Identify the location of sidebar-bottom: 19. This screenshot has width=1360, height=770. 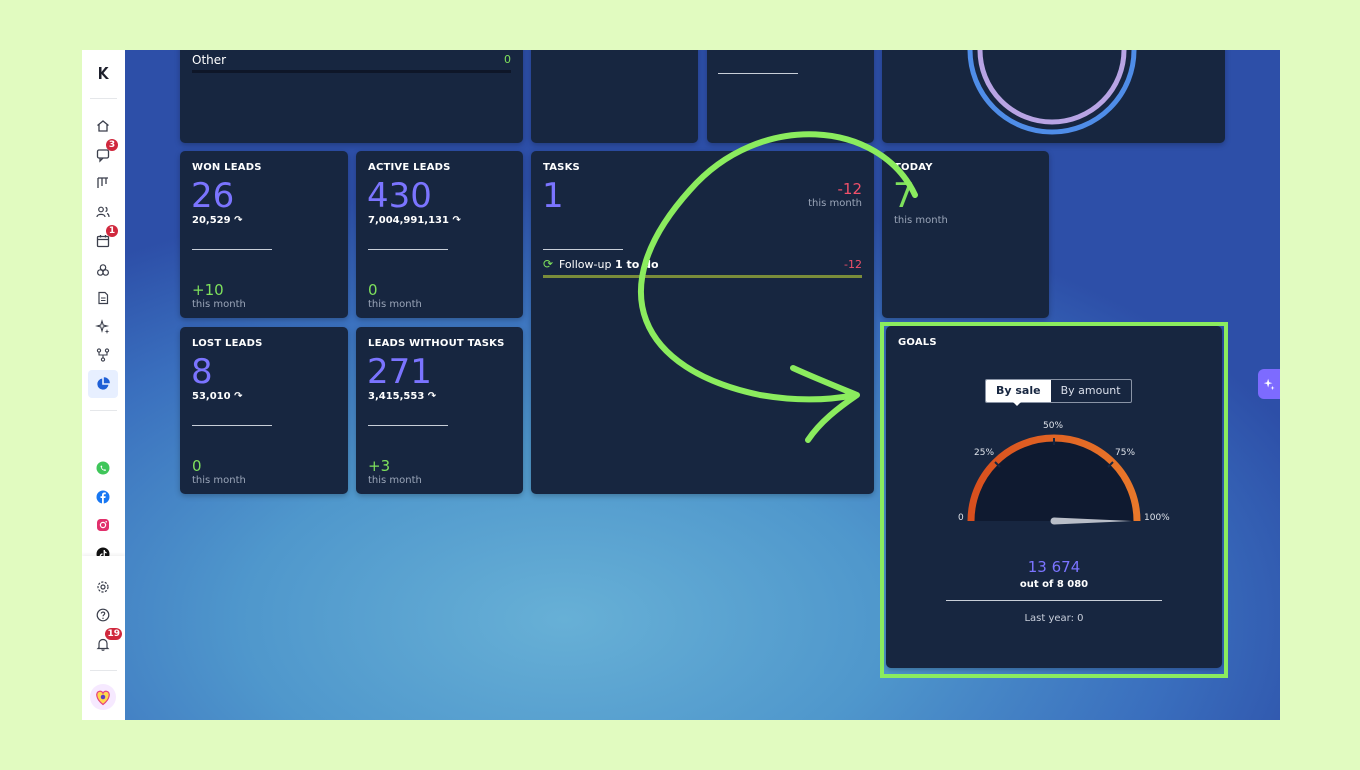
(103, 638).